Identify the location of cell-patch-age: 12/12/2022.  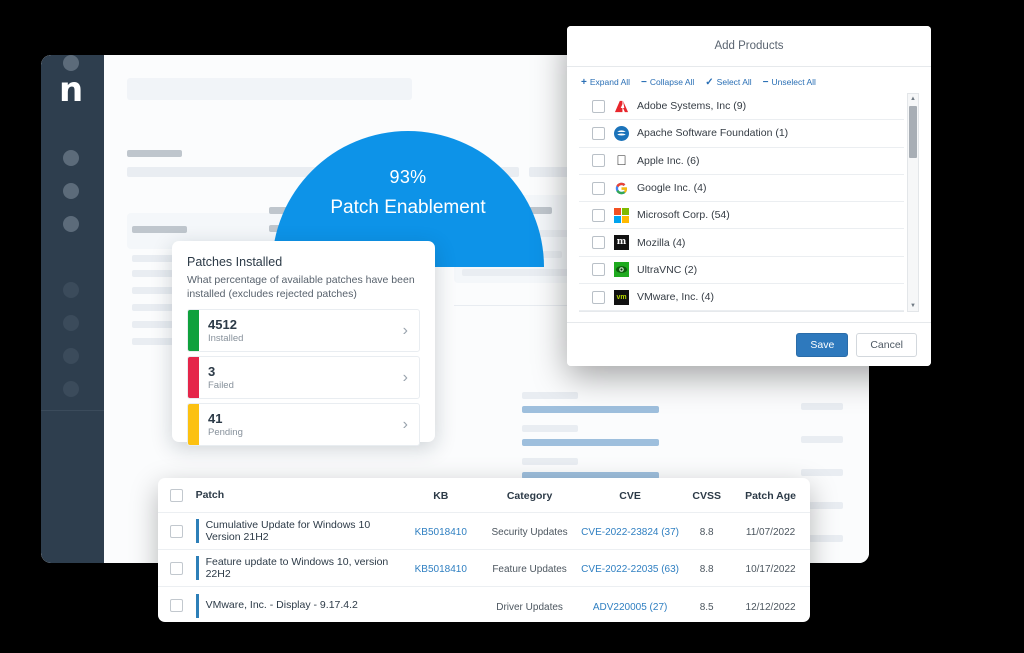
(770, 607).